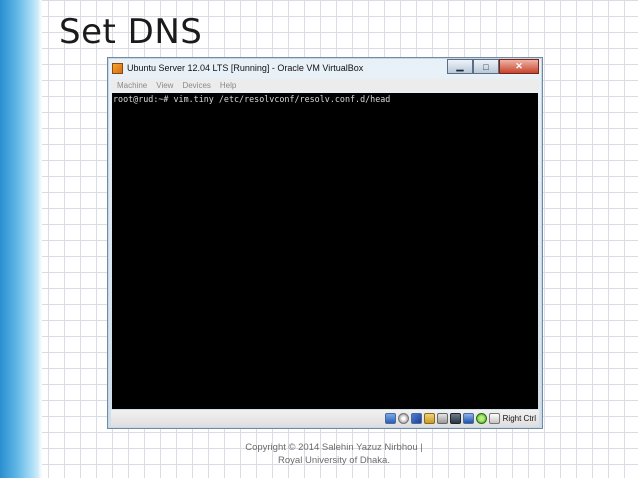 The height and width of the screenshot is (478, 638). What do you see at coordinates (228, 85) in the screenshot?
I see `menu-help: Help` at bounding box center [228, 85].